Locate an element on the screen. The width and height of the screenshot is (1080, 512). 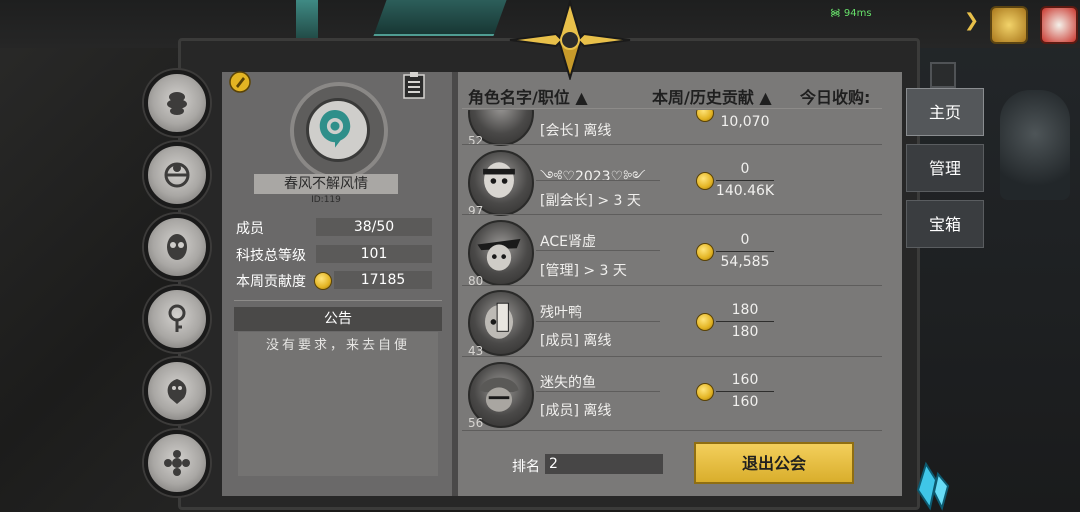
side-menu-flower-icon is located at coordinates (177, 463).